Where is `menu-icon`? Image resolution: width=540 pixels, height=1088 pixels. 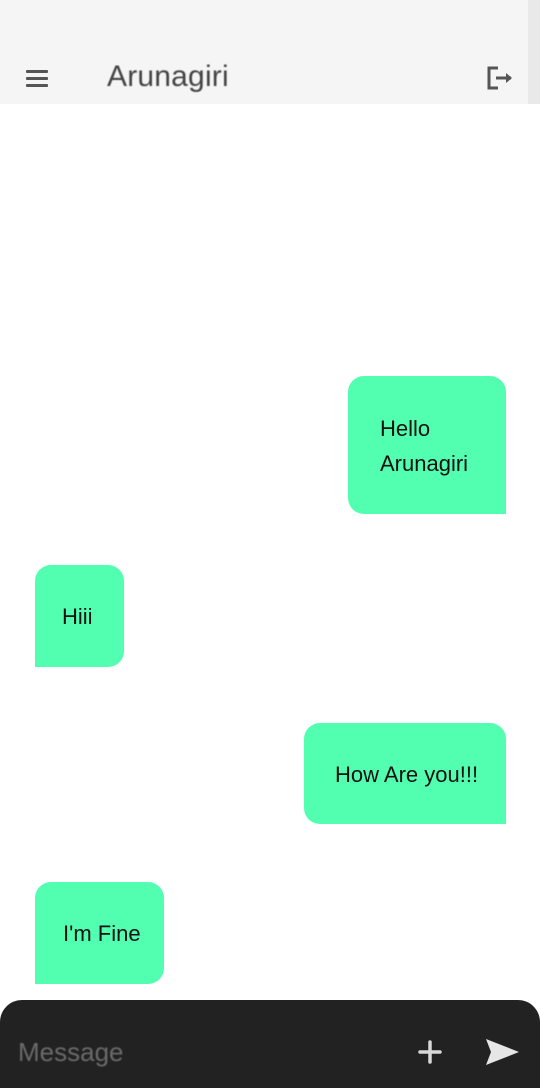
menu-icon is located at coordinates (37, 79).